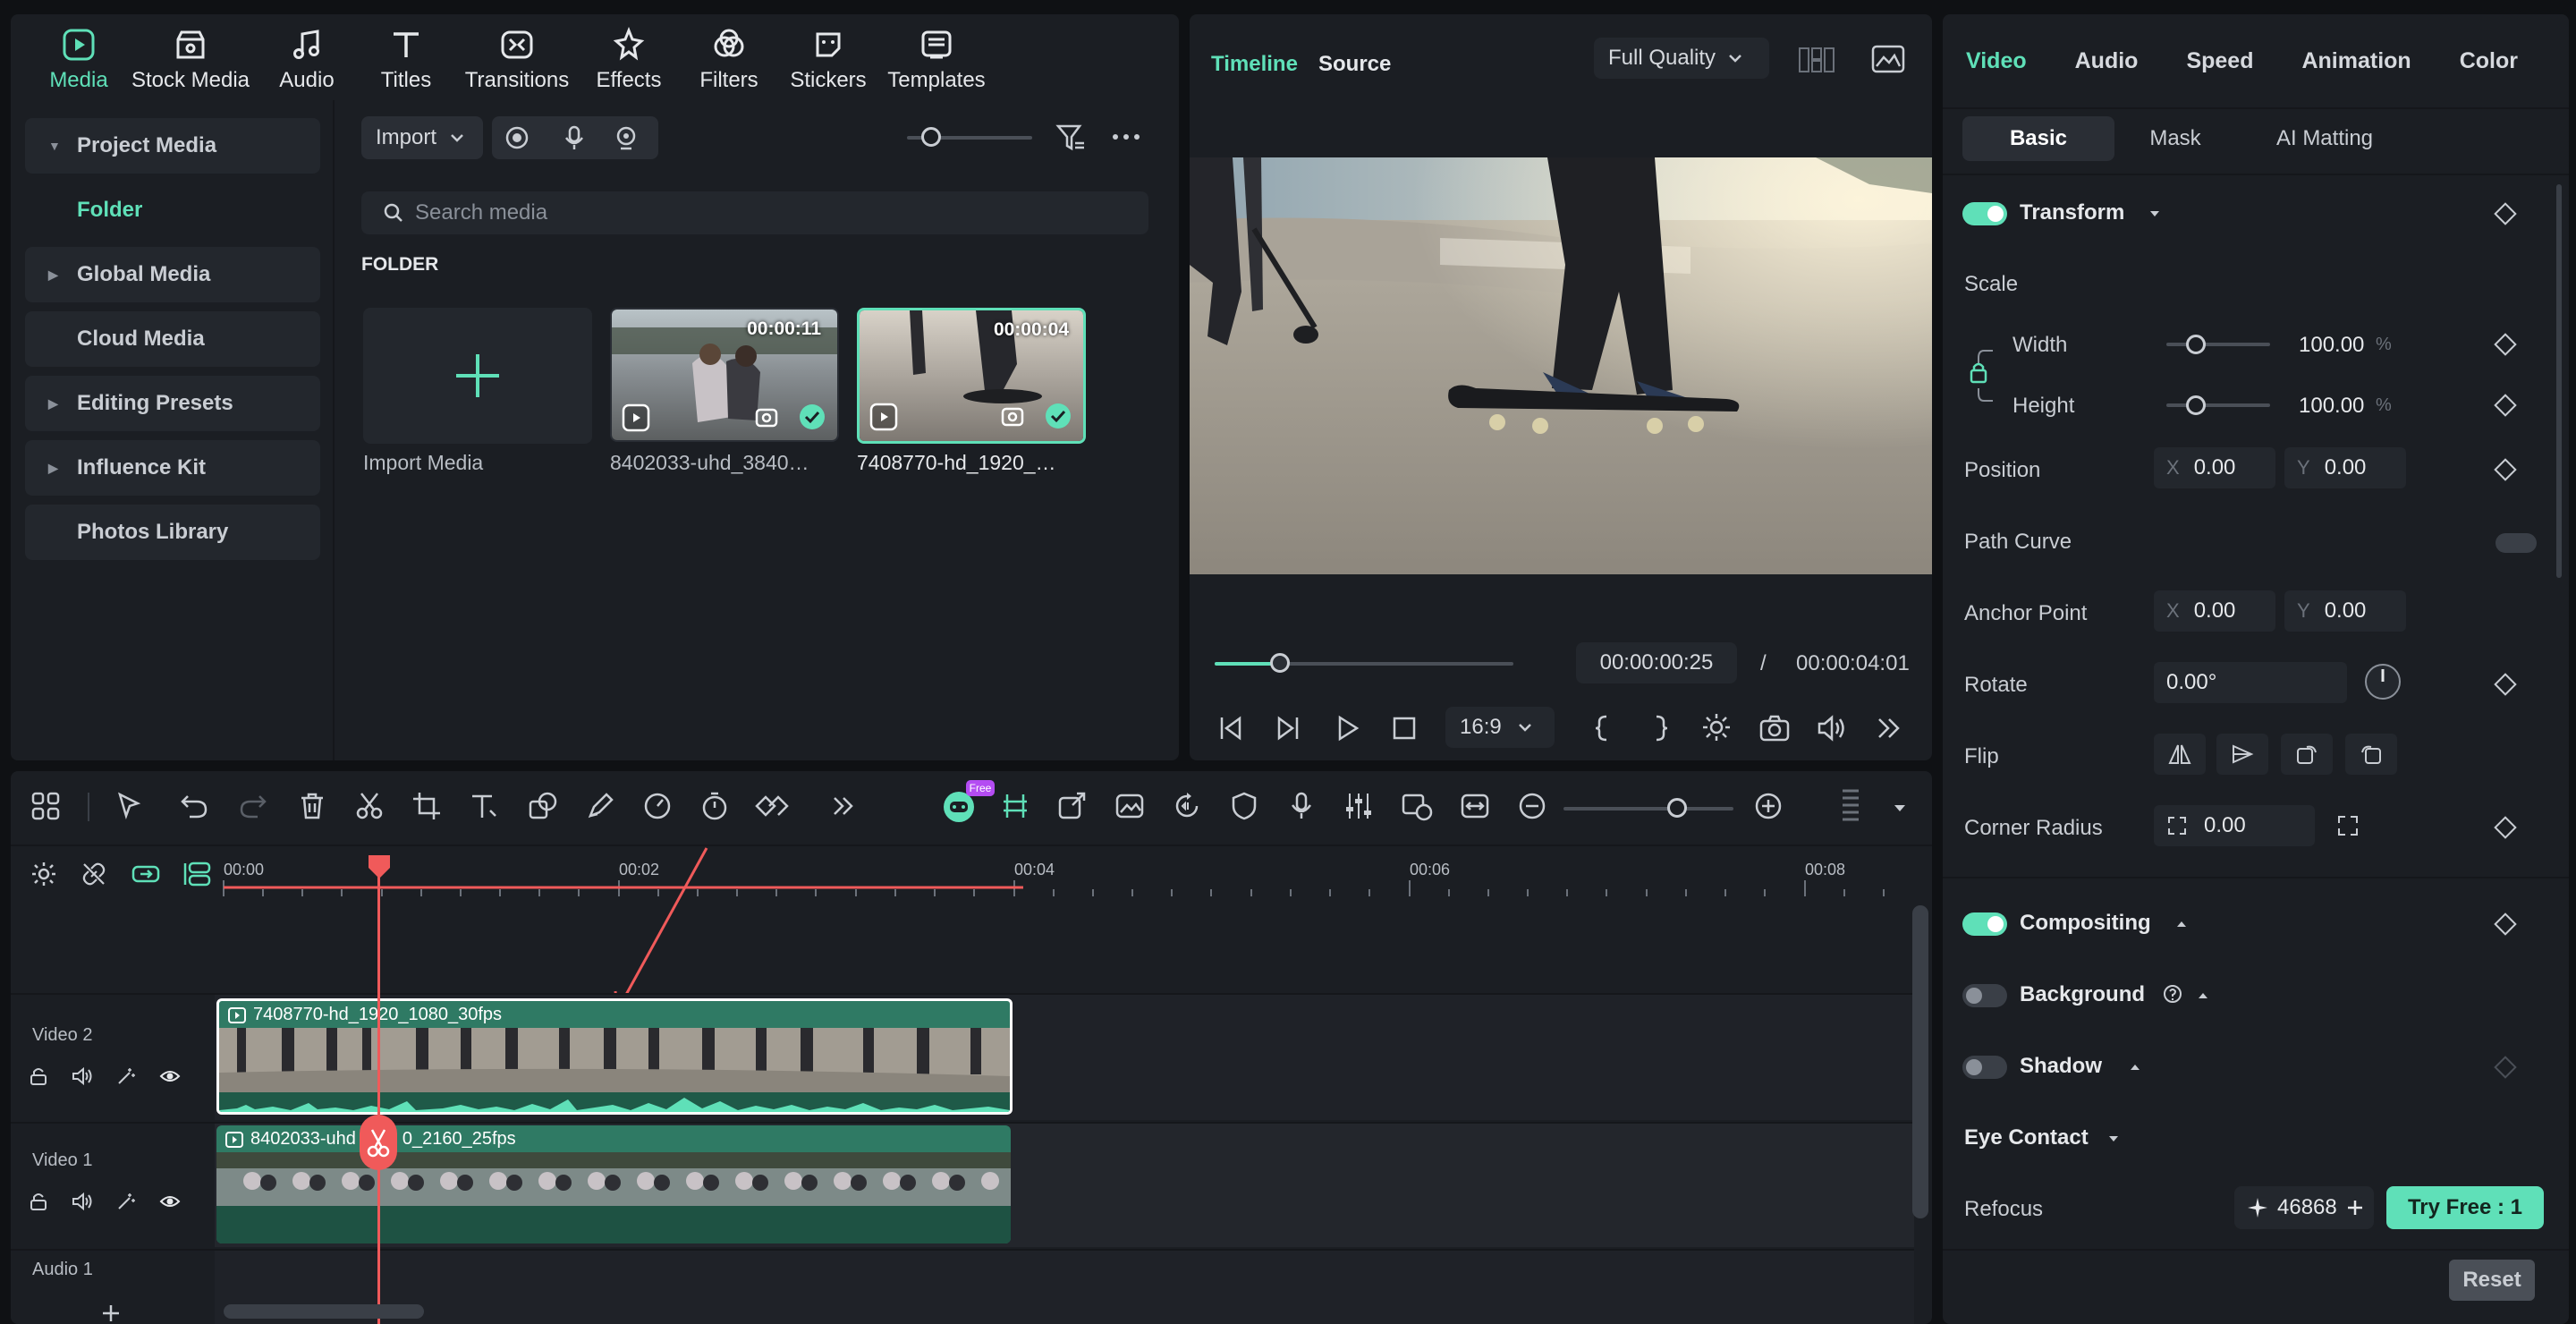 The height and width of the screenshot is (1324, 2576). What do you see at coordinates (1417, 806) in the screenshot?
I see `pip-icon` at bounding box center [1417, 806].